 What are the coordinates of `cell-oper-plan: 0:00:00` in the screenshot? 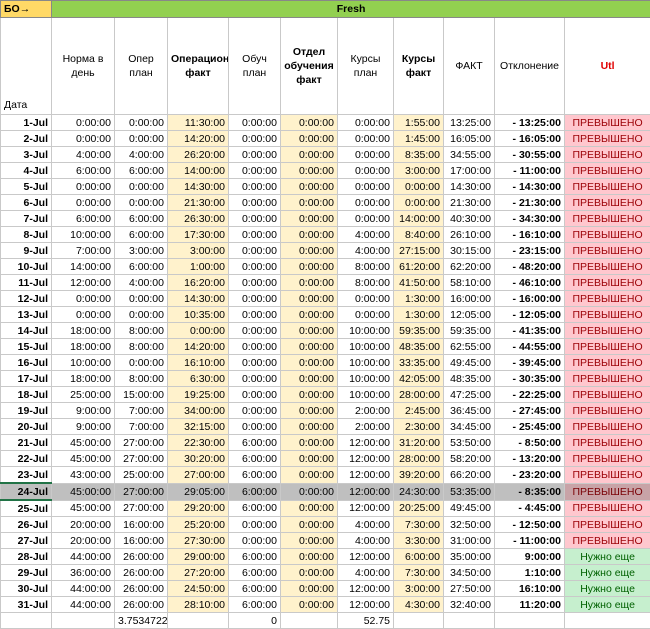 It's located at (141, 363).